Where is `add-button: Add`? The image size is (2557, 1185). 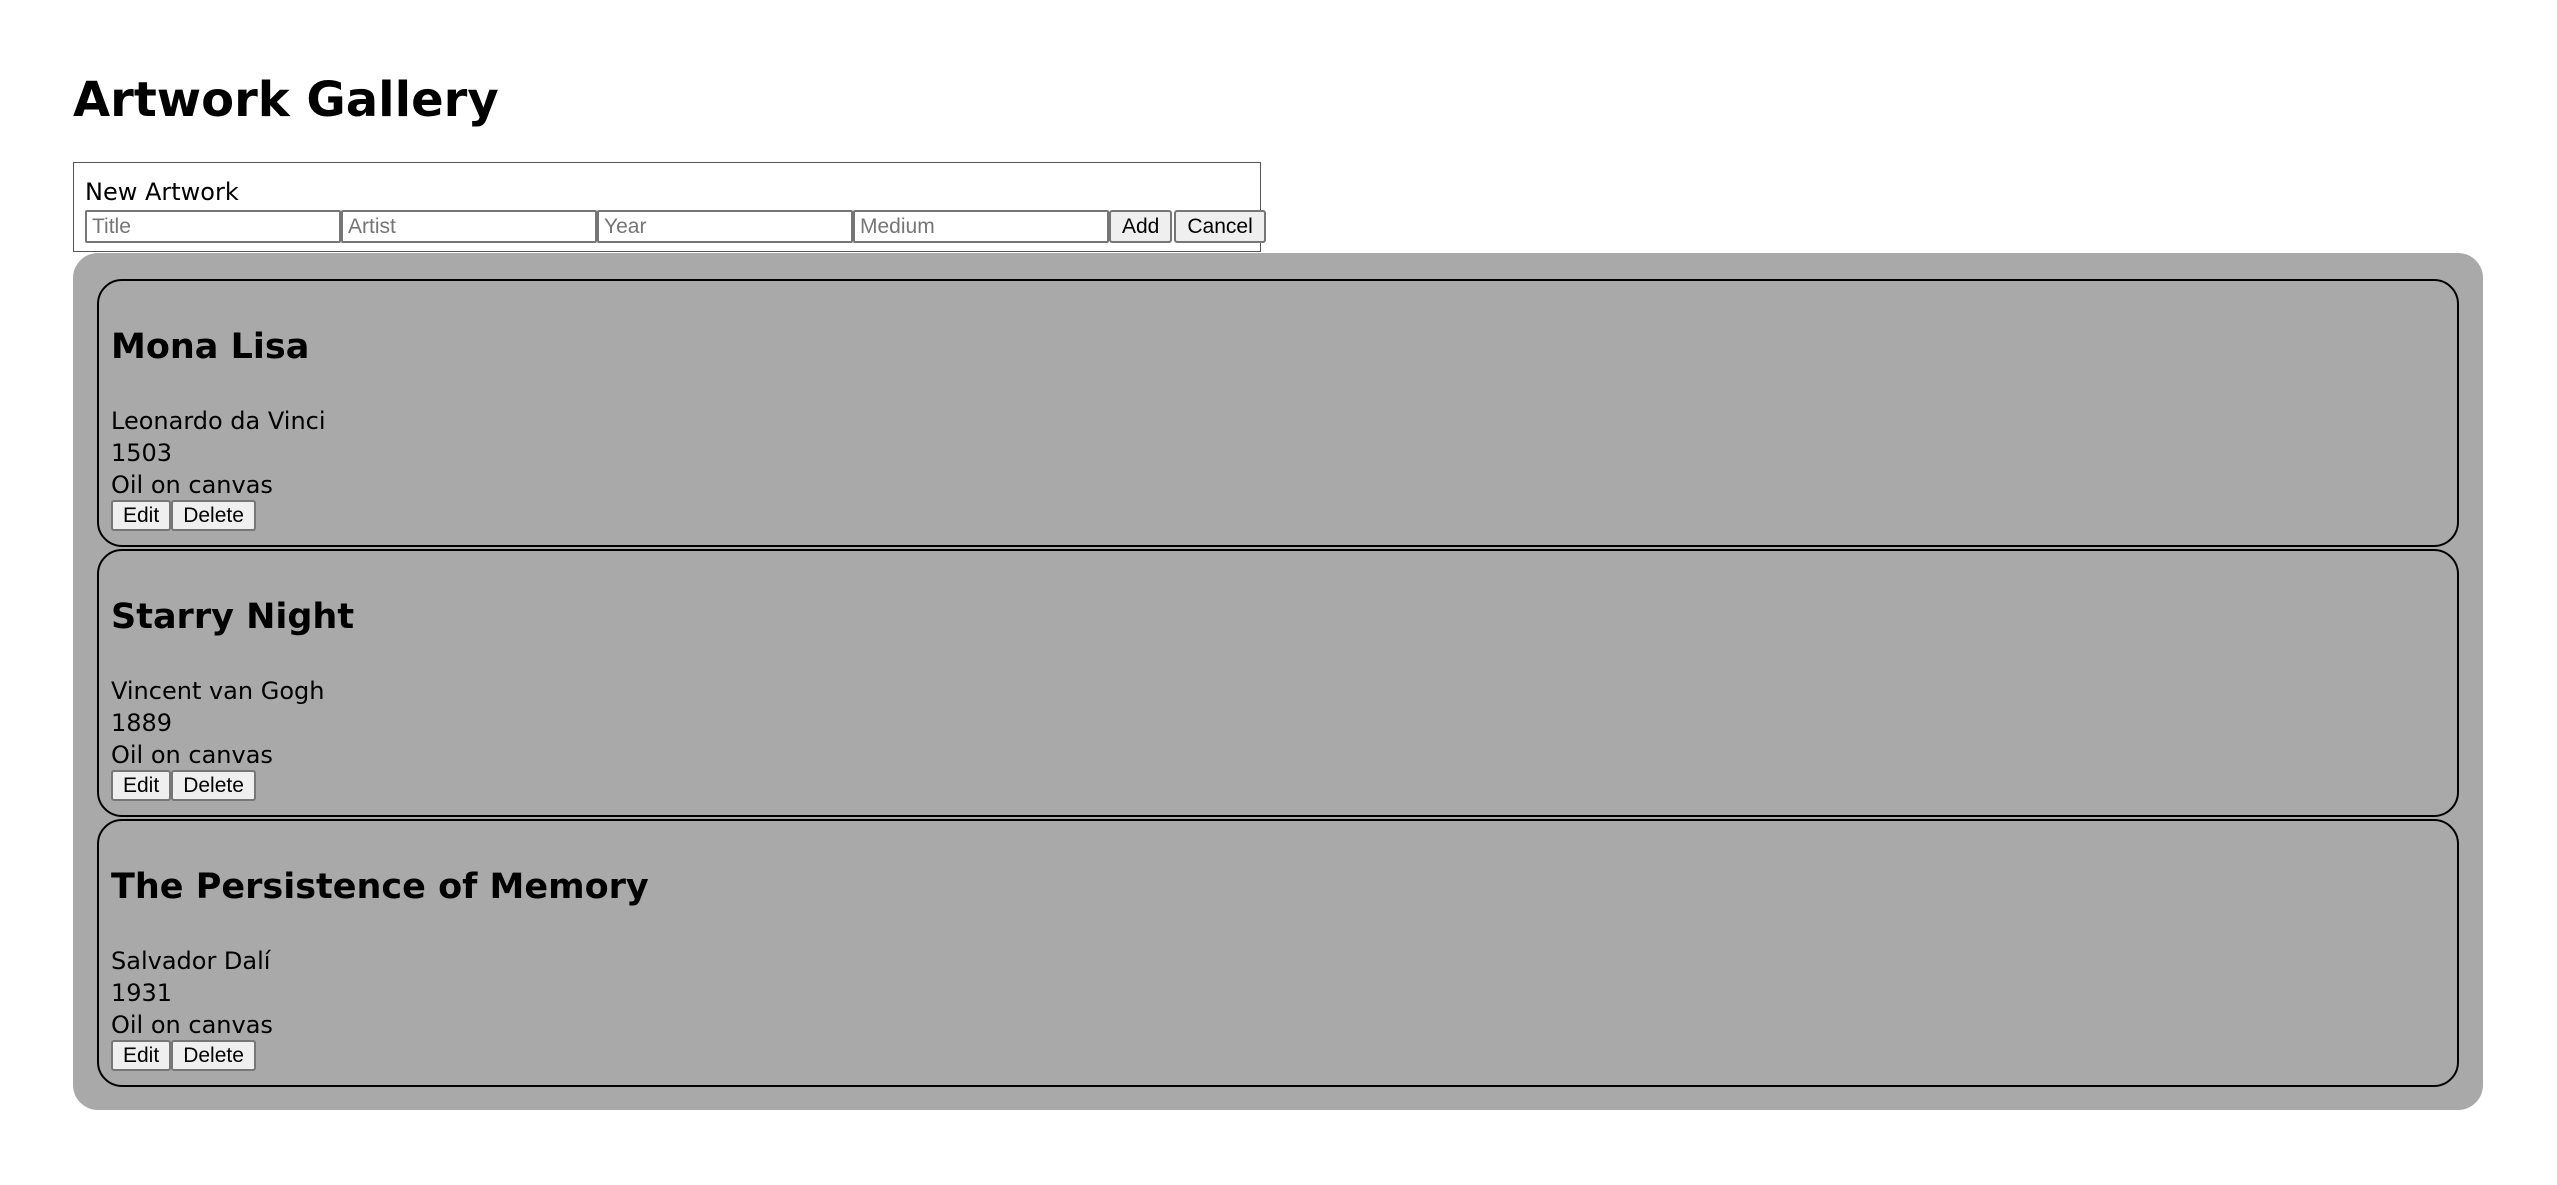 add-button: Add is located at coordinates (1141, 226).